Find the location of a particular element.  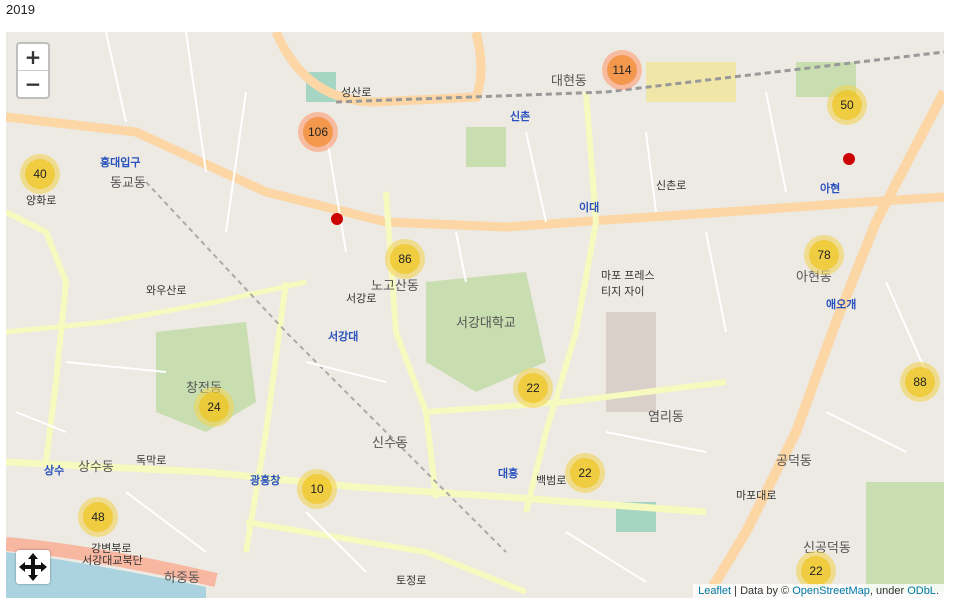

zoom-control: + − is located at coordinates (33, 70).